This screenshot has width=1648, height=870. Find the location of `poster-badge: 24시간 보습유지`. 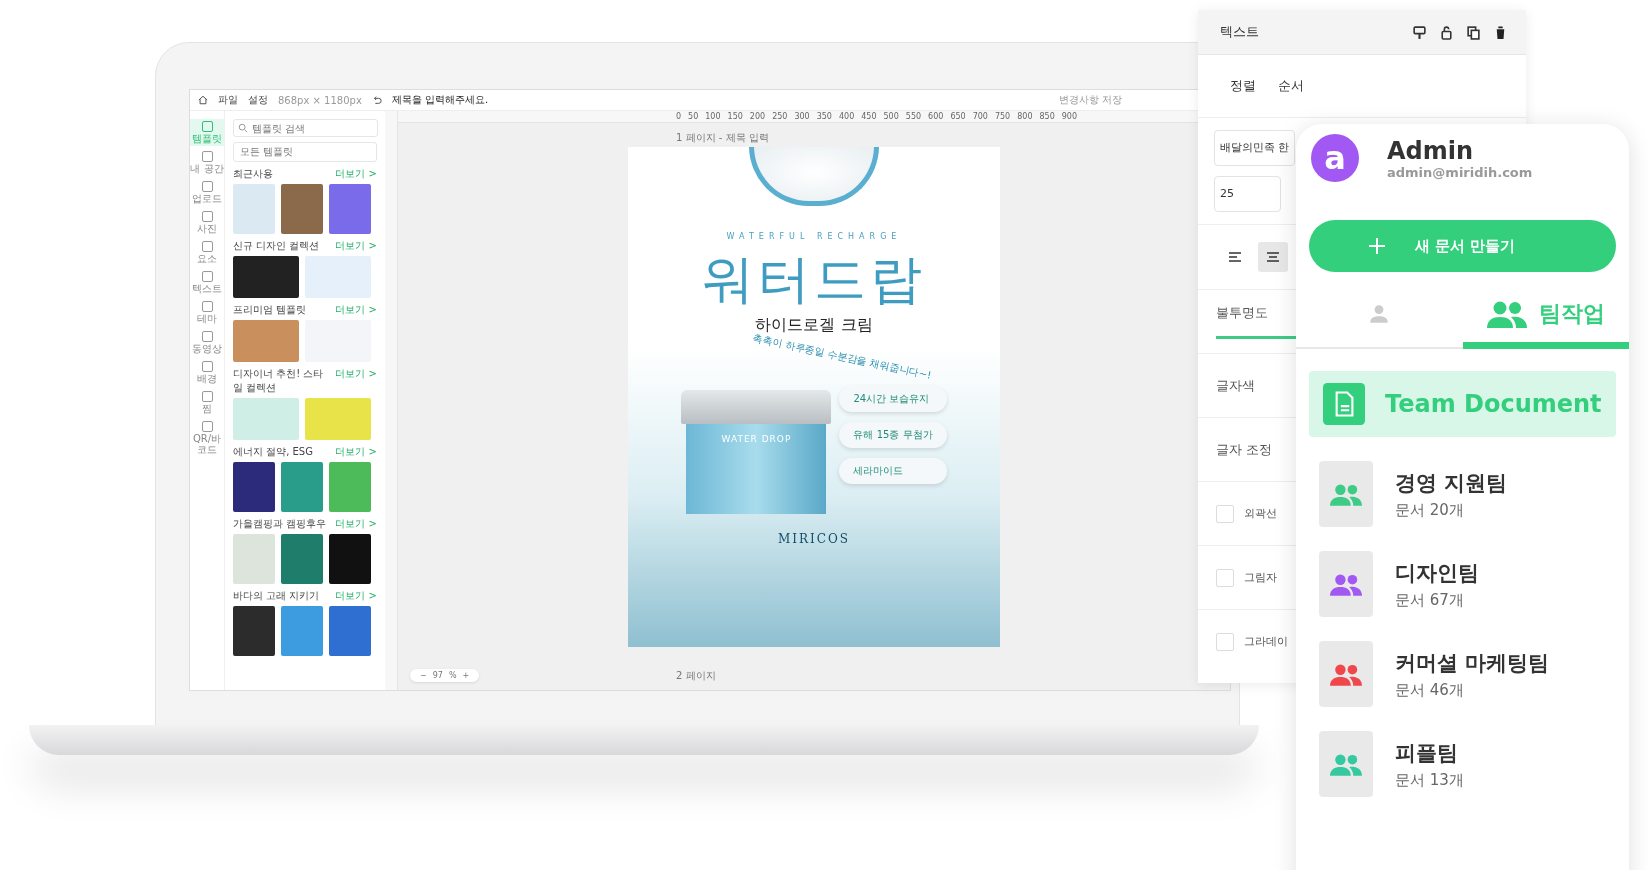

poster-badge: 24시간 보습유지 is located at coordinates (893, 399).